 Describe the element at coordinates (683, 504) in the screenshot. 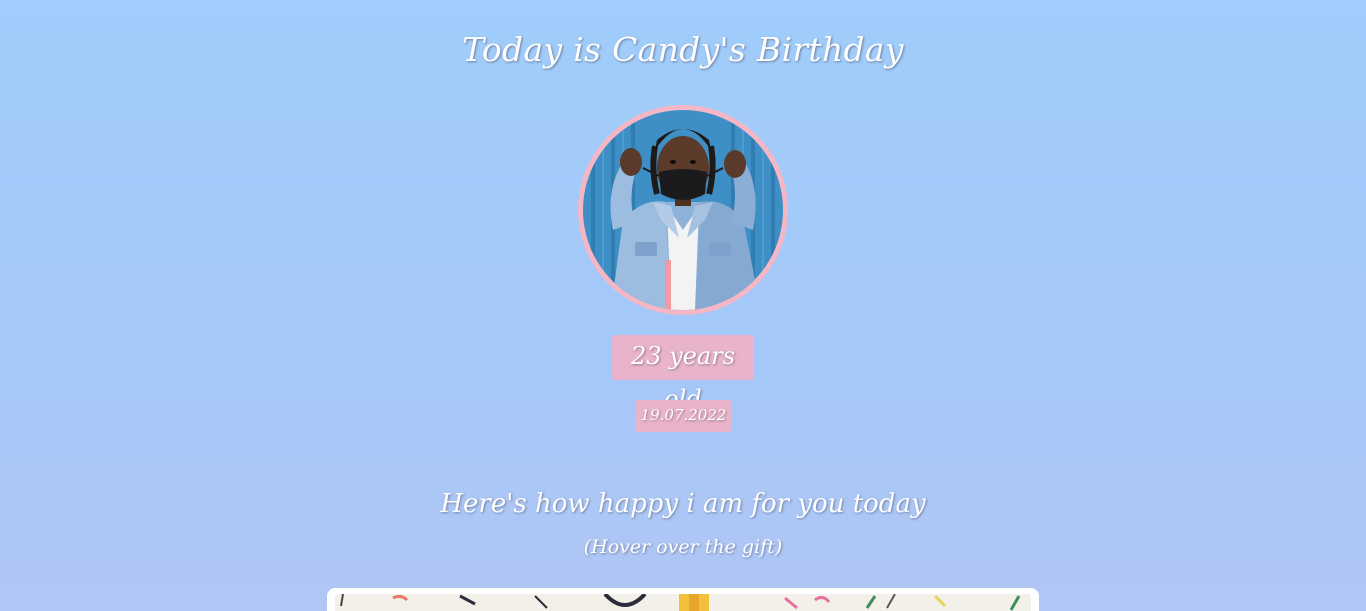

I see `happy-message: Here's how happy i am for you today` at that location.